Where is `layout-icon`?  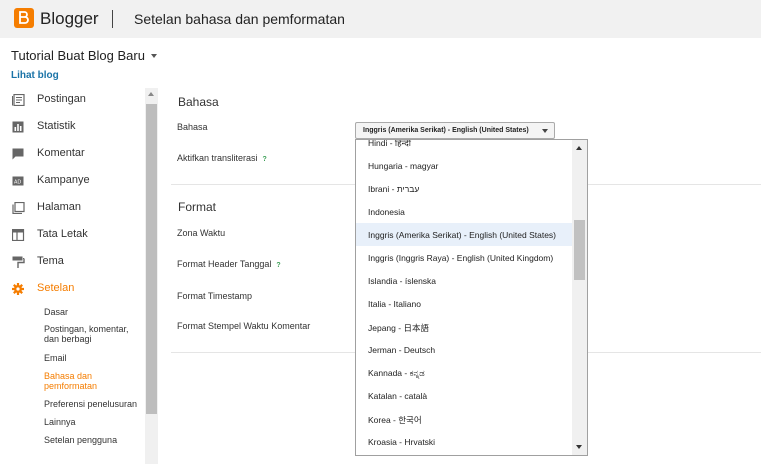 layout-icon is located at coordinates (18, 235).